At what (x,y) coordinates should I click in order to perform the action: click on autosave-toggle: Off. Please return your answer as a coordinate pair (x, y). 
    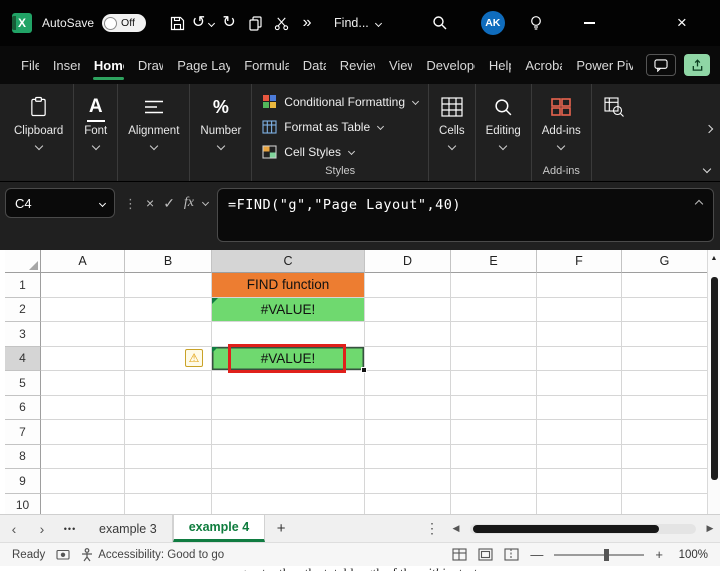
    Looking at the image, I should click on (124, 23).